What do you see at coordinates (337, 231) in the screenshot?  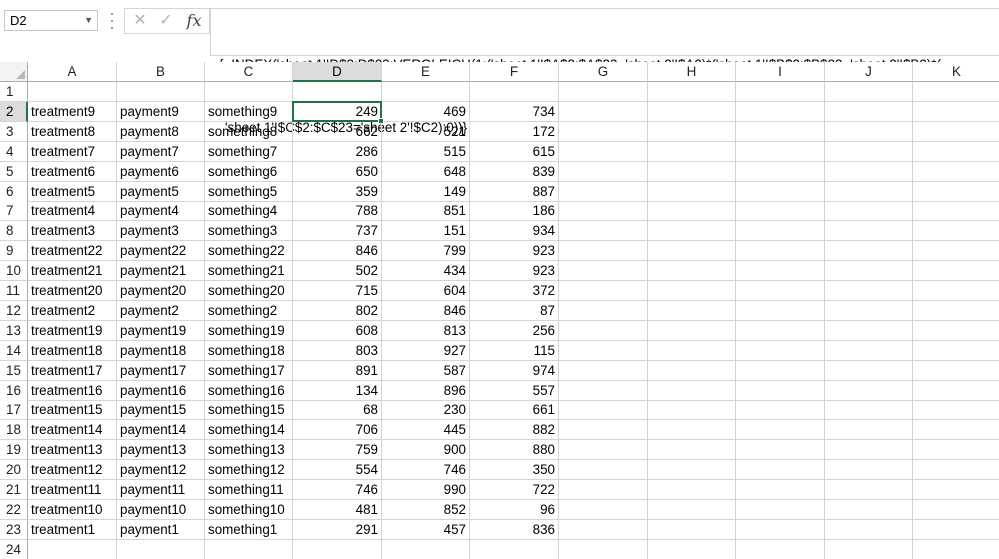 I see `cell-d8: 737` at bounding box center [337, 231].